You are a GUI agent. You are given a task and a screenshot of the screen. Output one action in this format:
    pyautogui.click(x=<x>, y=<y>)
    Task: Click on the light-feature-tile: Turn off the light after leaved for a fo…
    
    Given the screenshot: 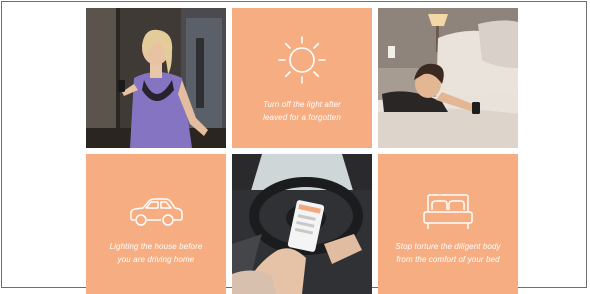 What is the action you would take?
    pyautogui.click(x=302, y=78)
    